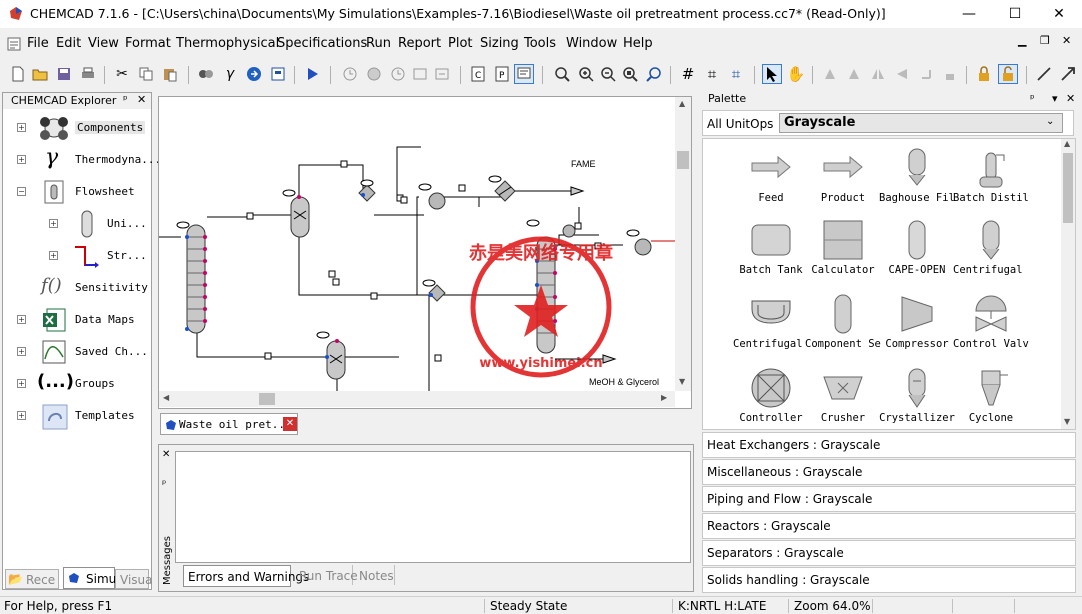 The height and width of the screenshot is (614, 1082). Describe the element at coordinates (32, 579) in the screenshot. I see `tab-recent: 📂 Rece` at that location.